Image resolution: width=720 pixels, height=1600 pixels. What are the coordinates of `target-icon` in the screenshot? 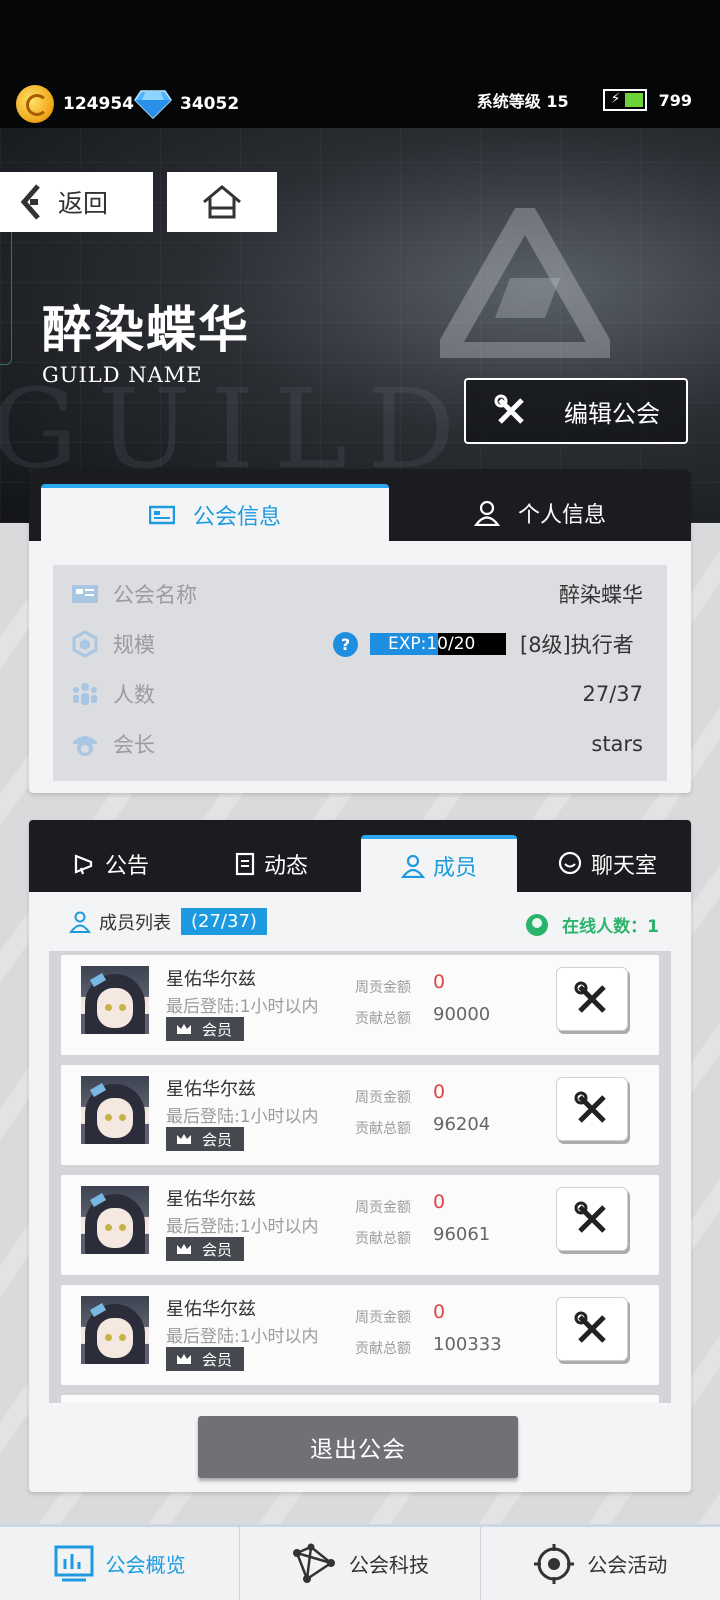 It's located at (554, 1563).